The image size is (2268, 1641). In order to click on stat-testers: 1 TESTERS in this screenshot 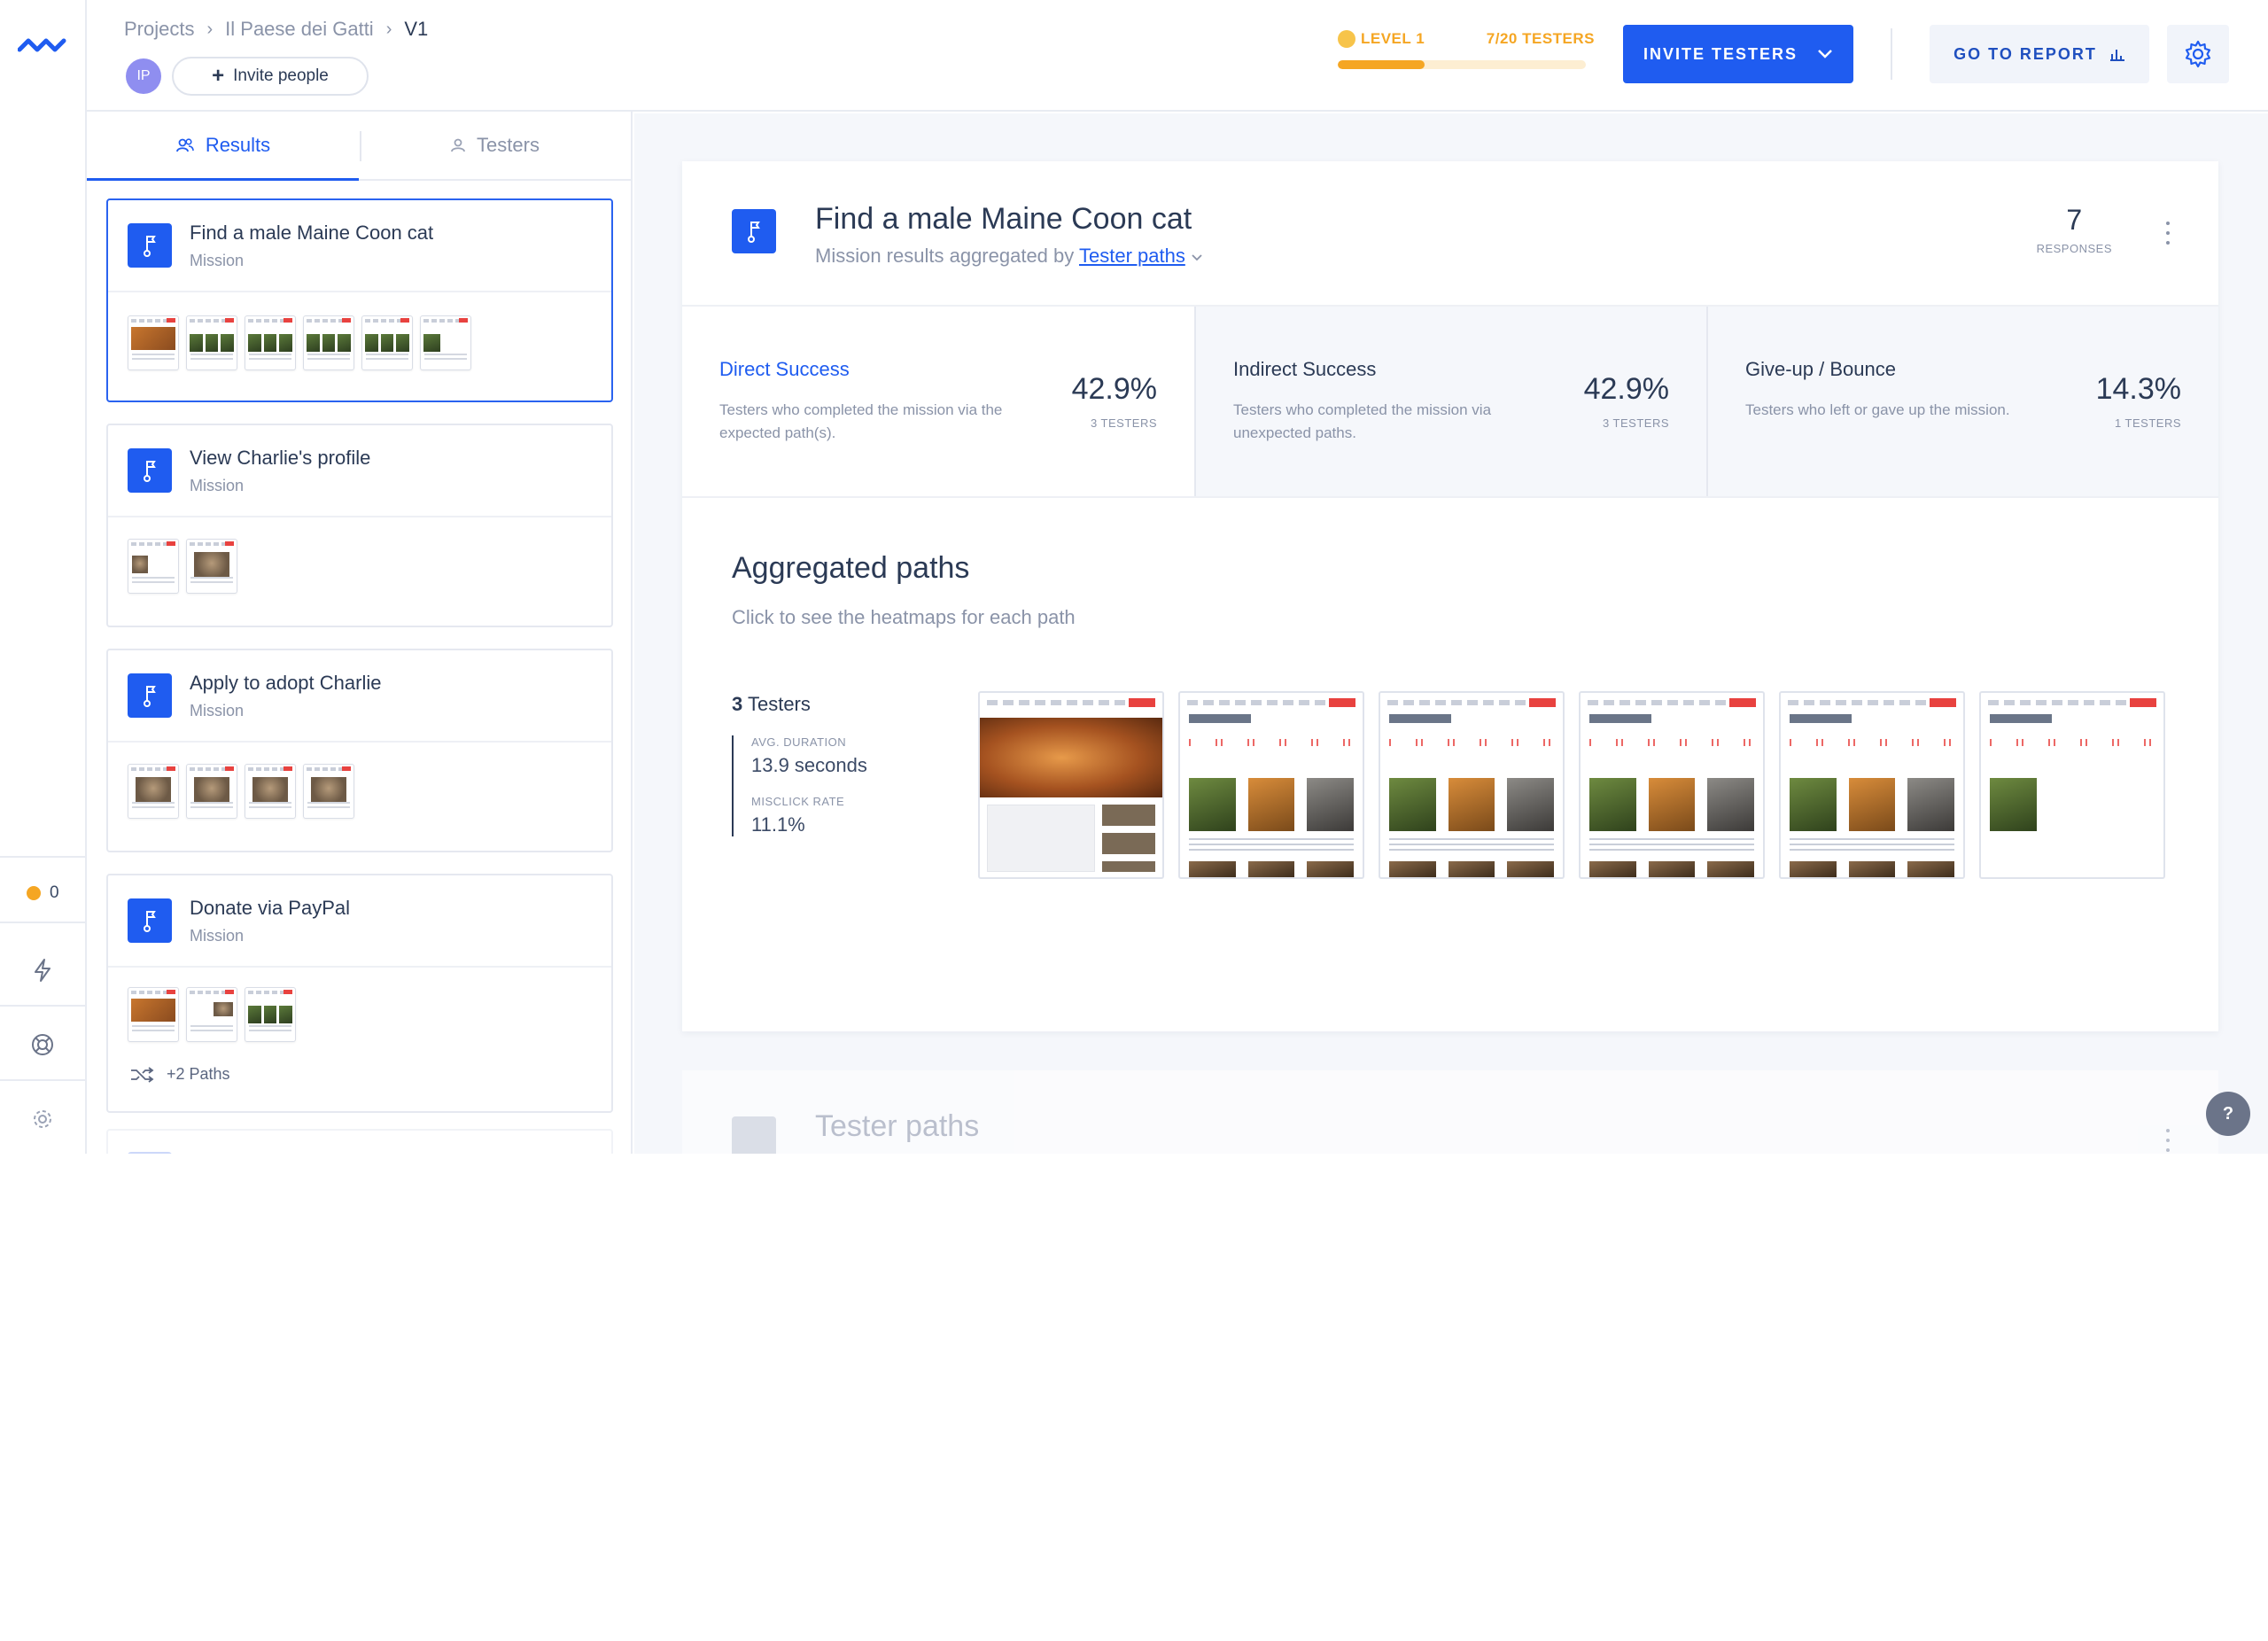, I will do `click(2147, 423)`.